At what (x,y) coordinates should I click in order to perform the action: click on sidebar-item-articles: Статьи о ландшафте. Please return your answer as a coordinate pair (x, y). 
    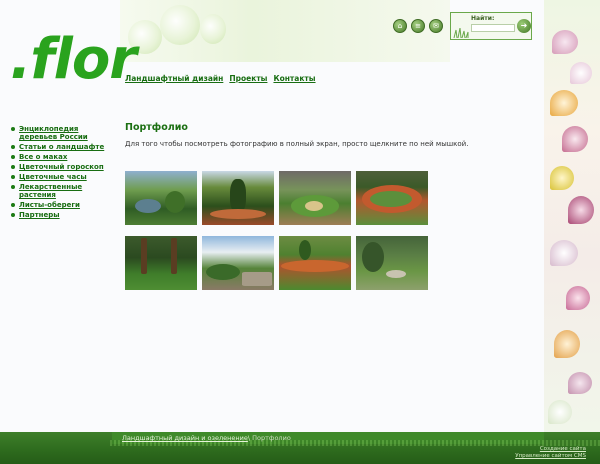
    Looking at the image, I should click on (60, 147).